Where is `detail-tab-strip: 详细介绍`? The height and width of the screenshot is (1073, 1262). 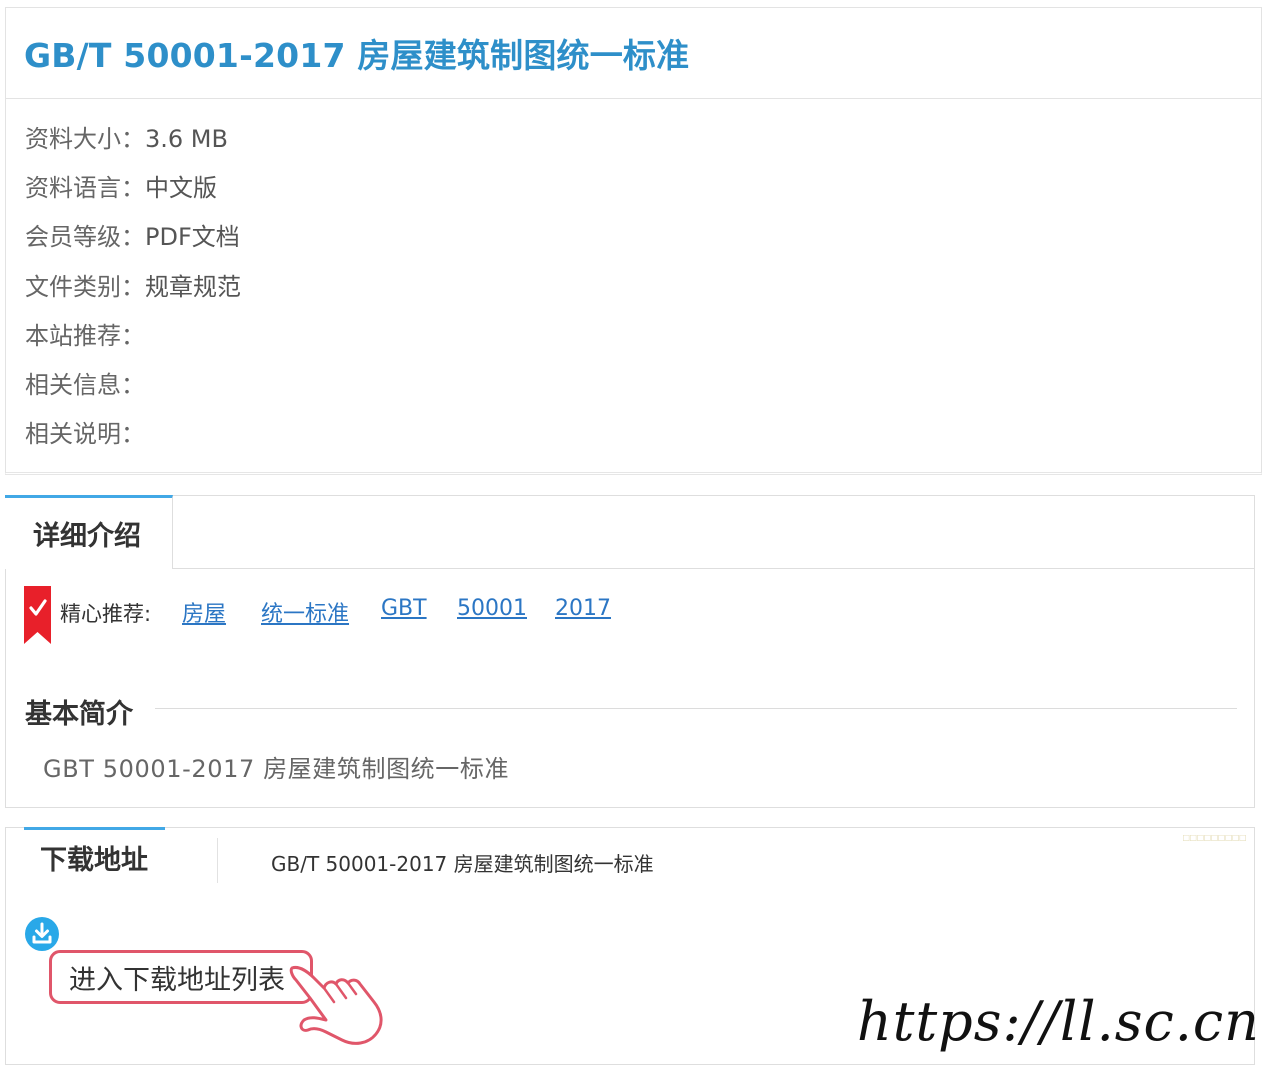
detail-tab-strip: 详细介绍 is located at coordinates (629, 532).